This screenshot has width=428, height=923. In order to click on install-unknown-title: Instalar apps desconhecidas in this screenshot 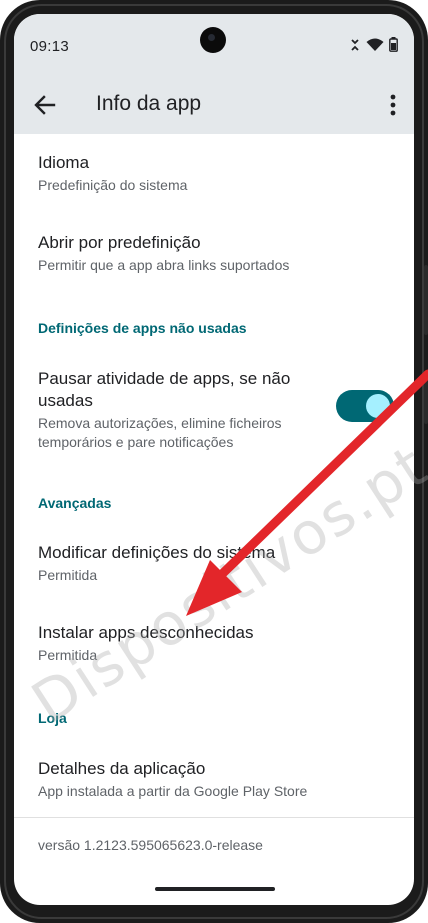, I will do `click(146, 632)`.